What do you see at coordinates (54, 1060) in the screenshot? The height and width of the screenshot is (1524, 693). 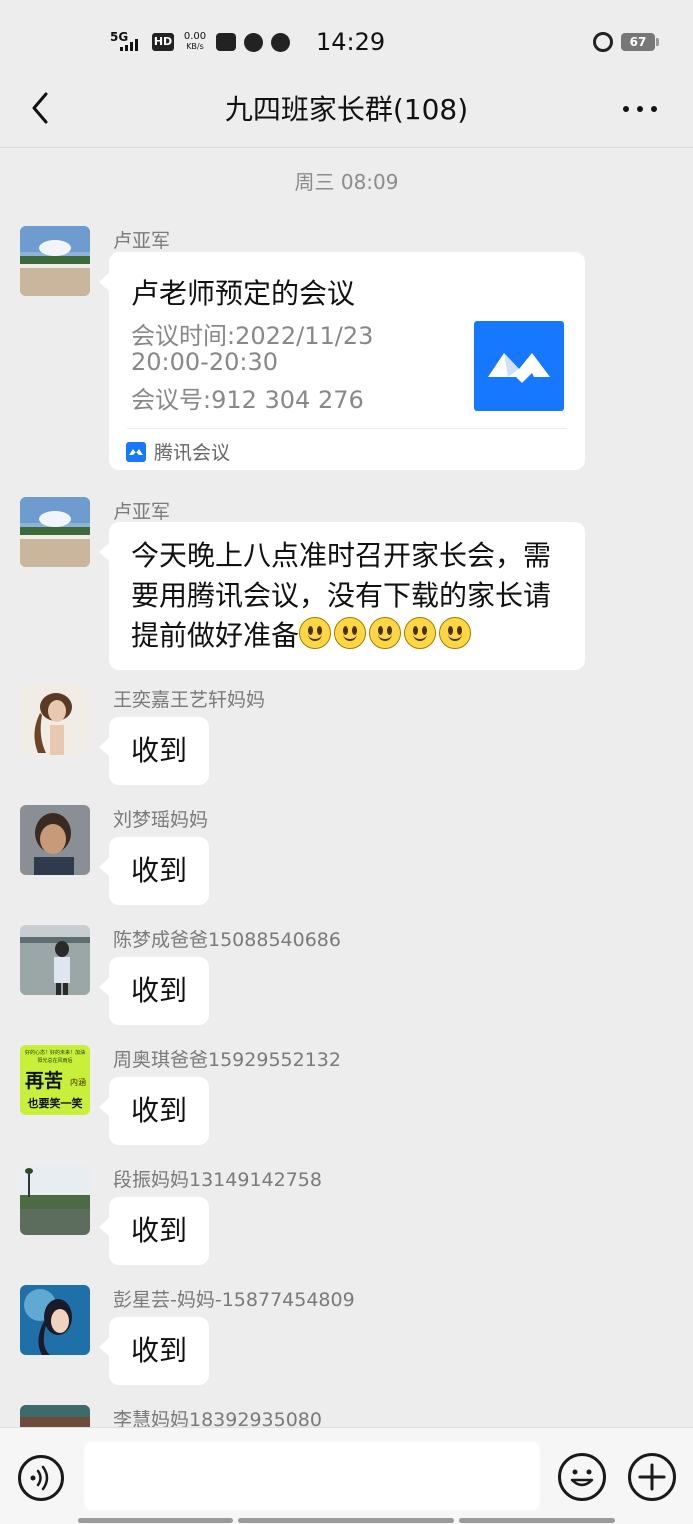 I see `avatar-poster-line2: 阳光总在风雨后` at bounding box center [54, 1060].